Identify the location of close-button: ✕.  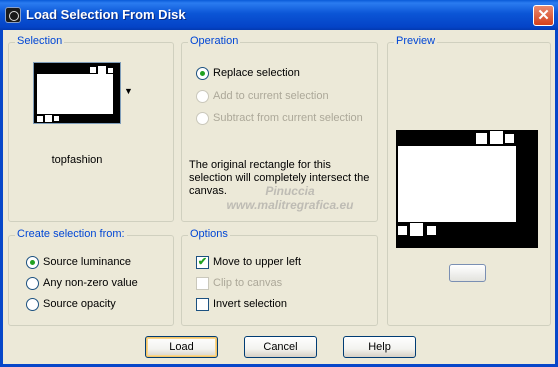
(543, 15).